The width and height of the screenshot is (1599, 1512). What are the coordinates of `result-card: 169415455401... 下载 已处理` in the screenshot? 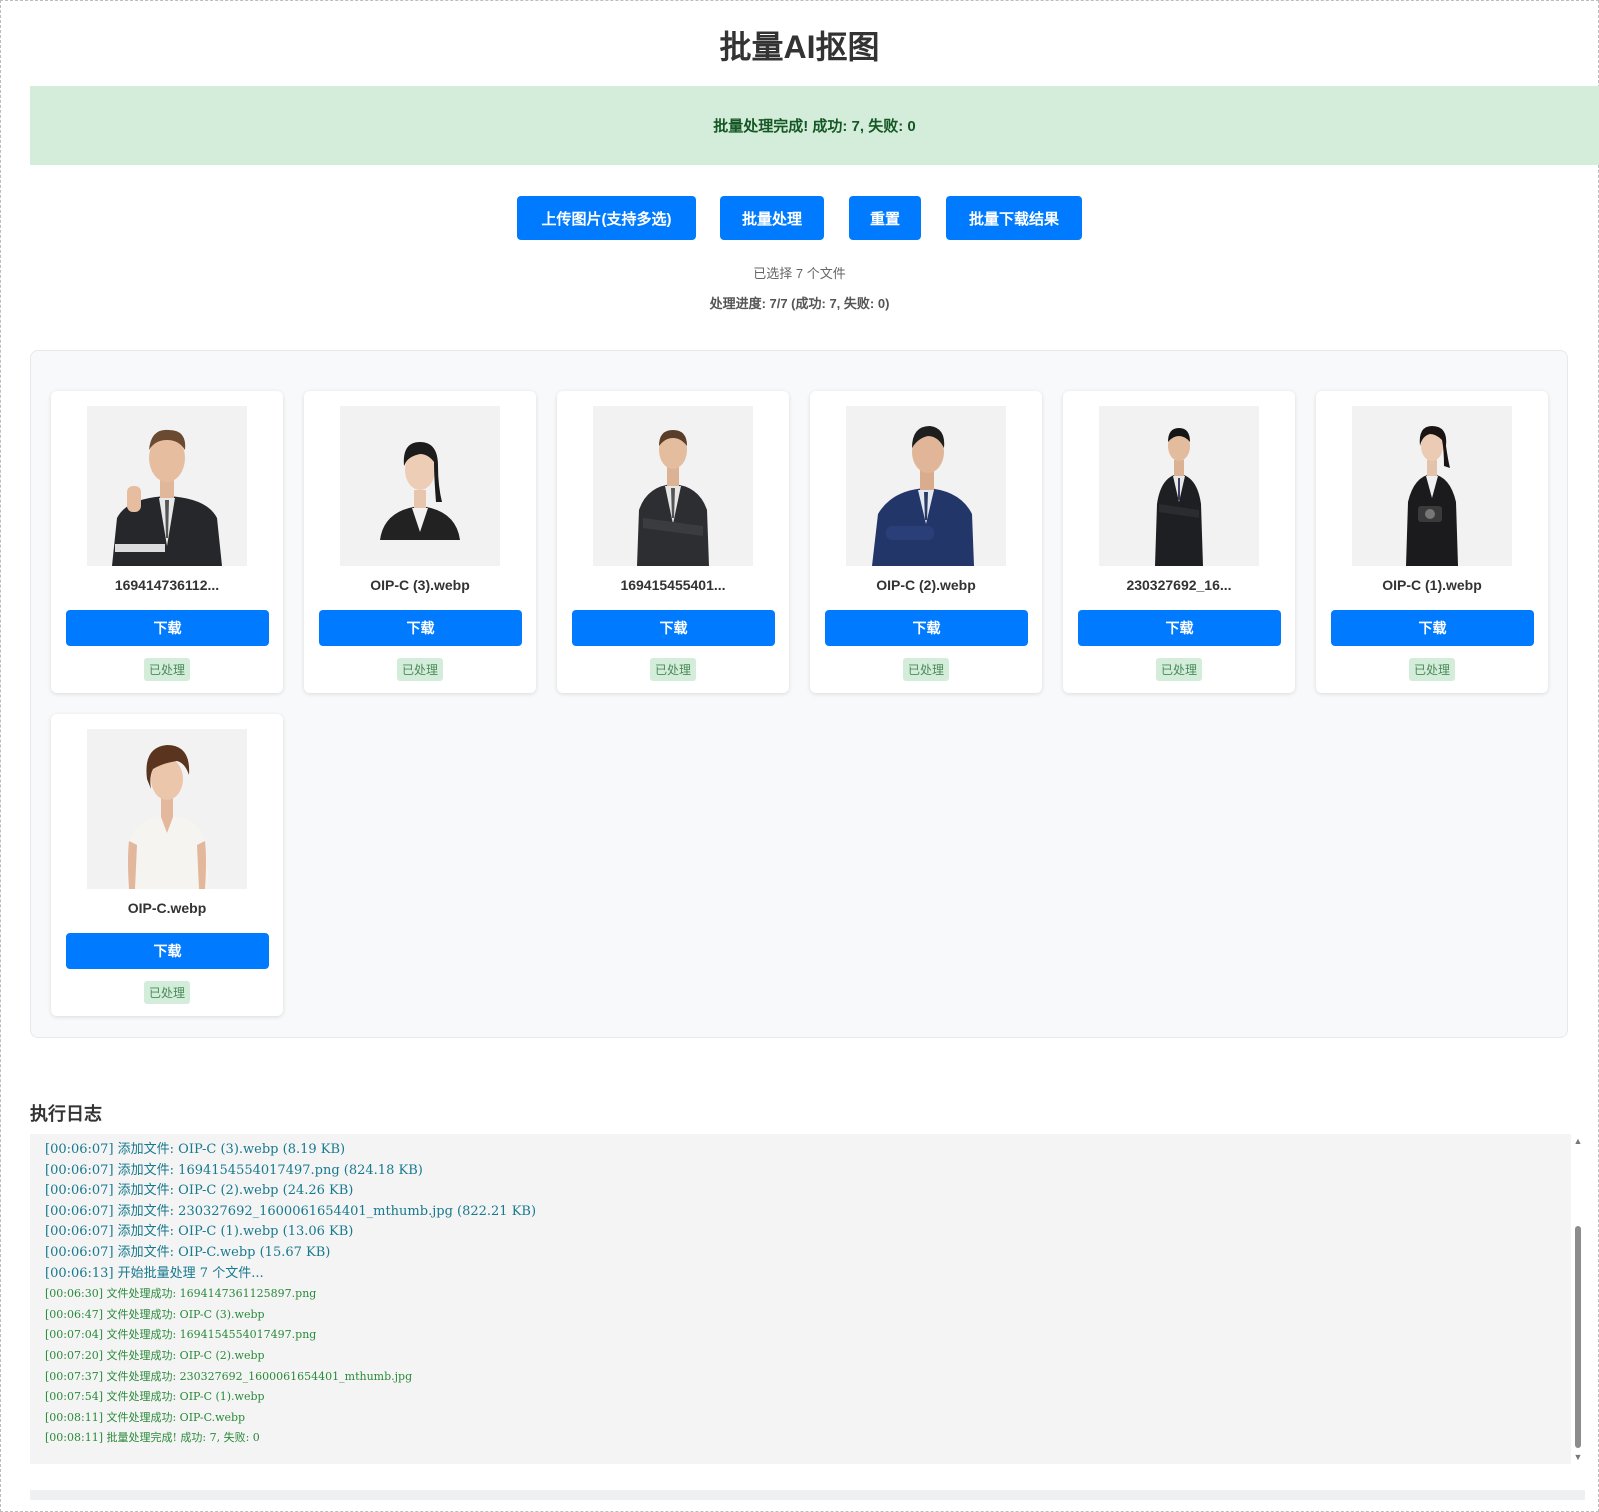 It's located at (673, 542).